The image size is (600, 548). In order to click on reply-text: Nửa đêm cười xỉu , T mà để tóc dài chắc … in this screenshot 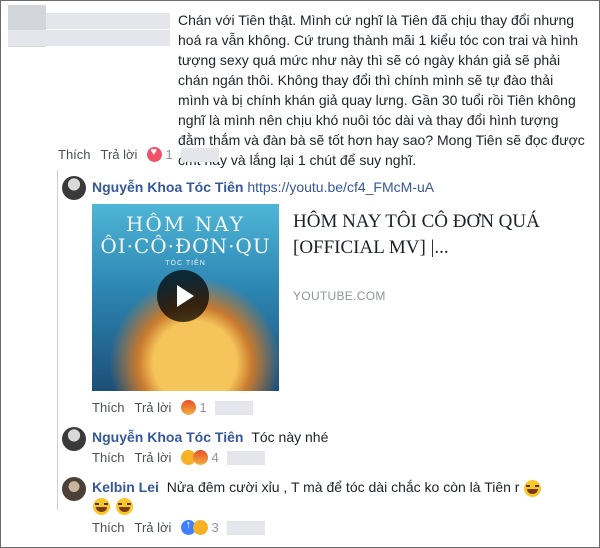, I will do `click(343, 487)`.